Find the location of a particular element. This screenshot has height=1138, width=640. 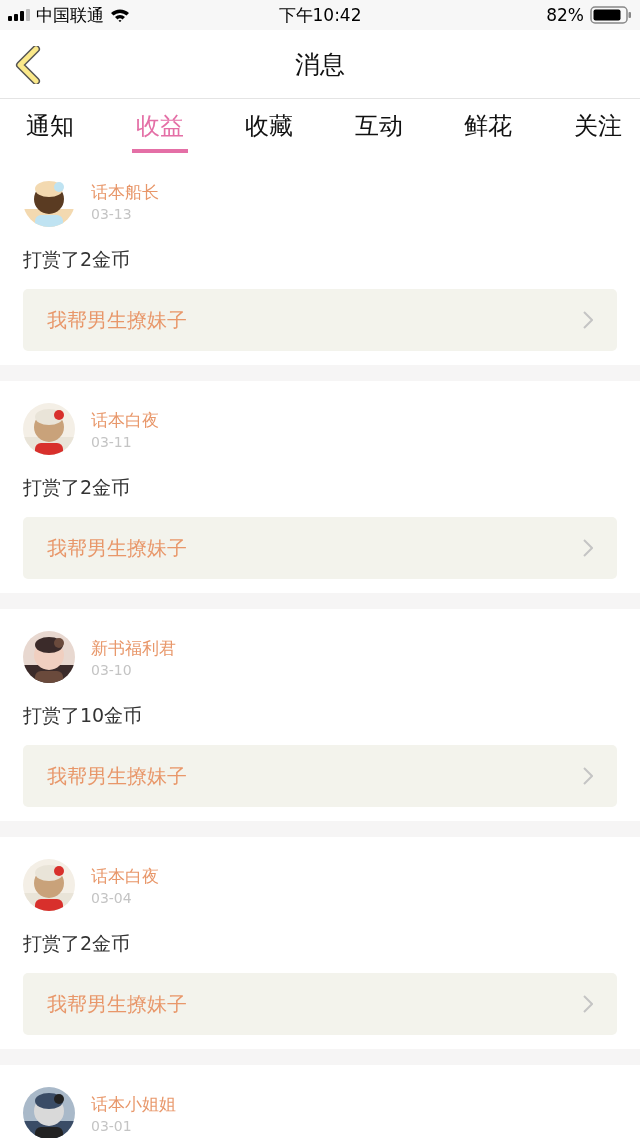

user-name: 话本船长 is located at coordinates (125, 192).